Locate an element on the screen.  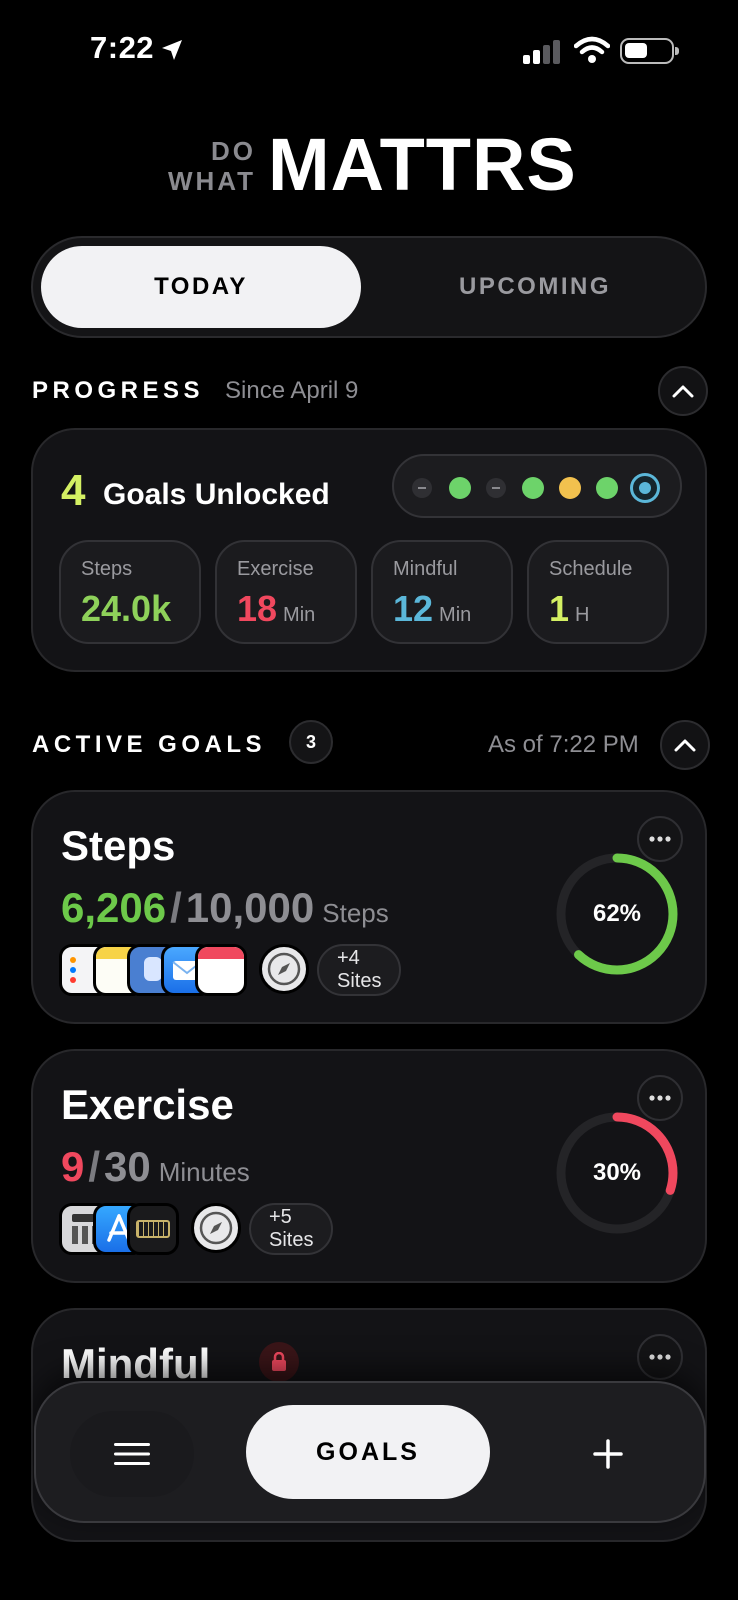
view-switcher: TODAY UPCOMING is located at coordinates (369, 287).